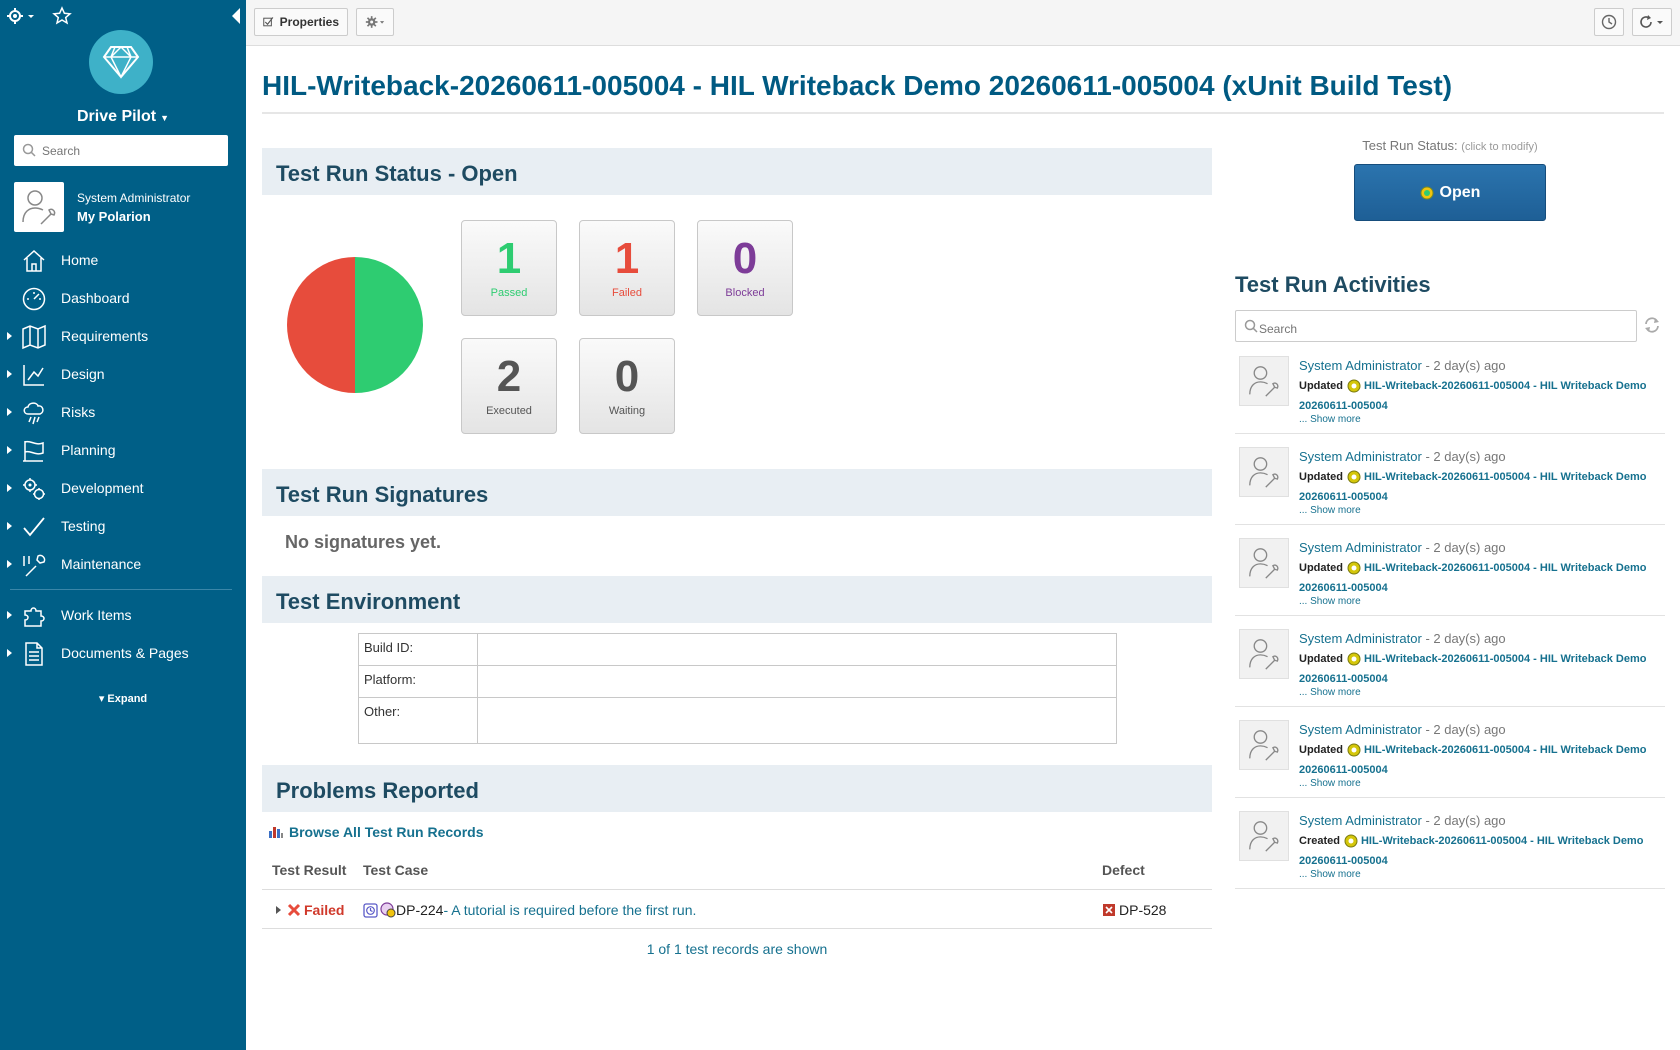 This screenshot has height=1050, width=1680. Describe the element at coordinates (301, 22) in the screenshot. I see `properties-button: Properties` at that location.